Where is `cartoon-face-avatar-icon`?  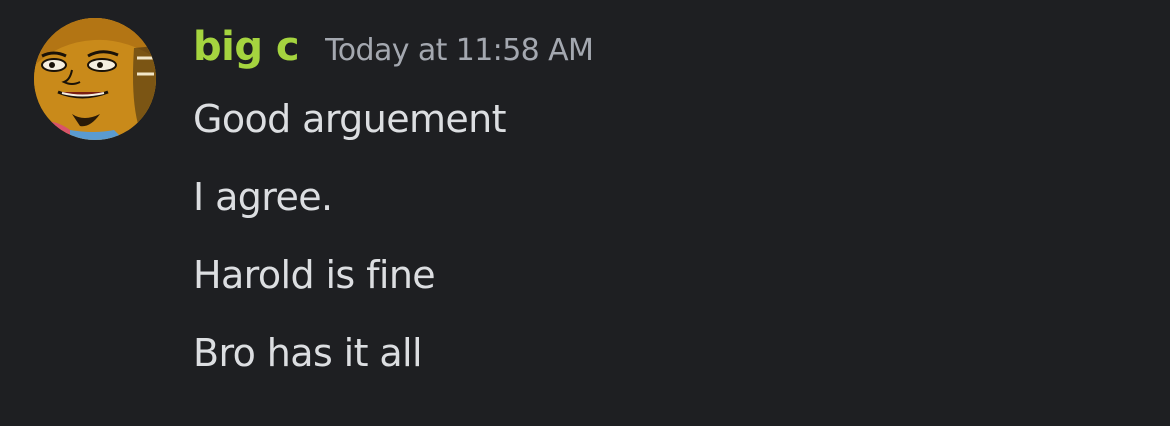 cartoon-face-avatar-icon is located at coordinates (95, 79).